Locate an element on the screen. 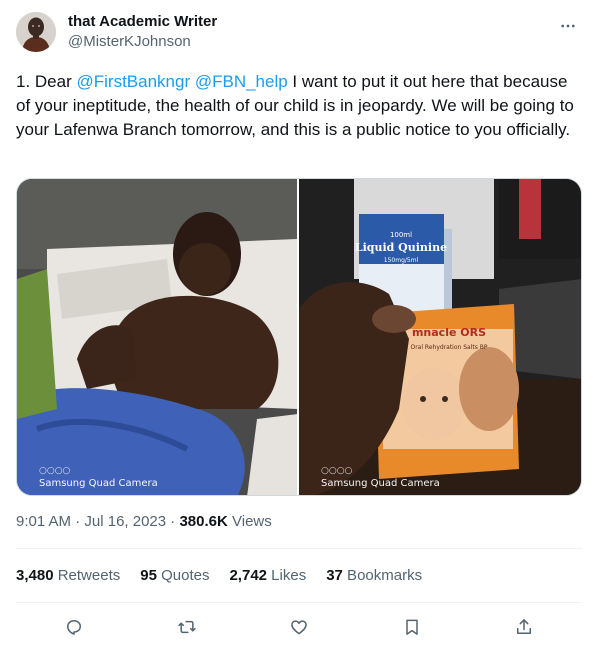 The width and height of the screenshot is (598, 651). tweet-text-prefix: 1. Dear is located at coordinates (46, 81).